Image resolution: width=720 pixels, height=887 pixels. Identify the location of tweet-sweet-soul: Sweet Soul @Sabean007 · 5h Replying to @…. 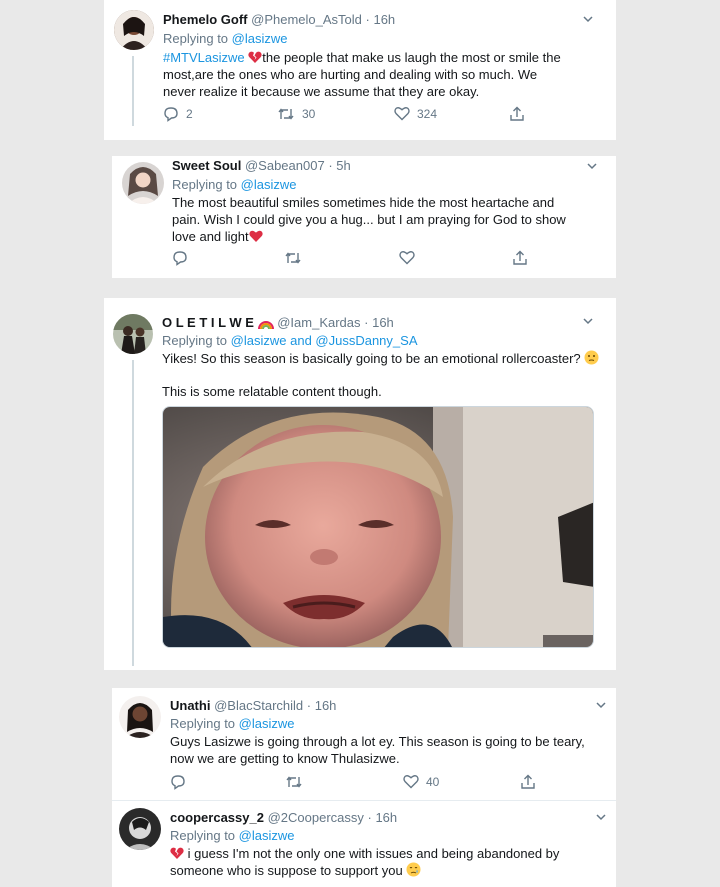
(364, 217).